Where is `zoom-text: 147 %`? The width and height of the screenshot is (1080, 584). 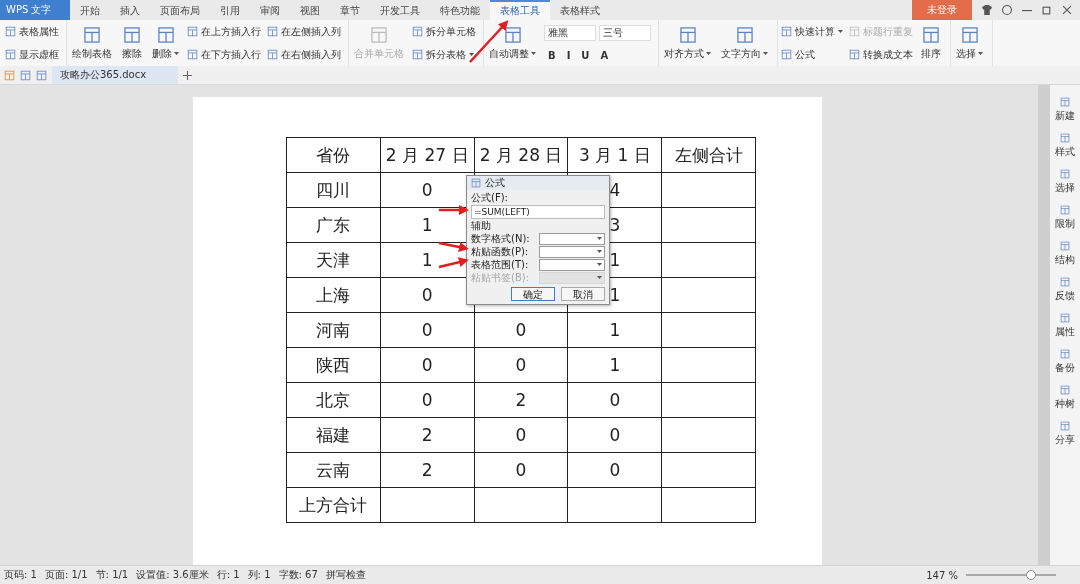 zoom-text: 147 % is located at coordinates (942, 575).